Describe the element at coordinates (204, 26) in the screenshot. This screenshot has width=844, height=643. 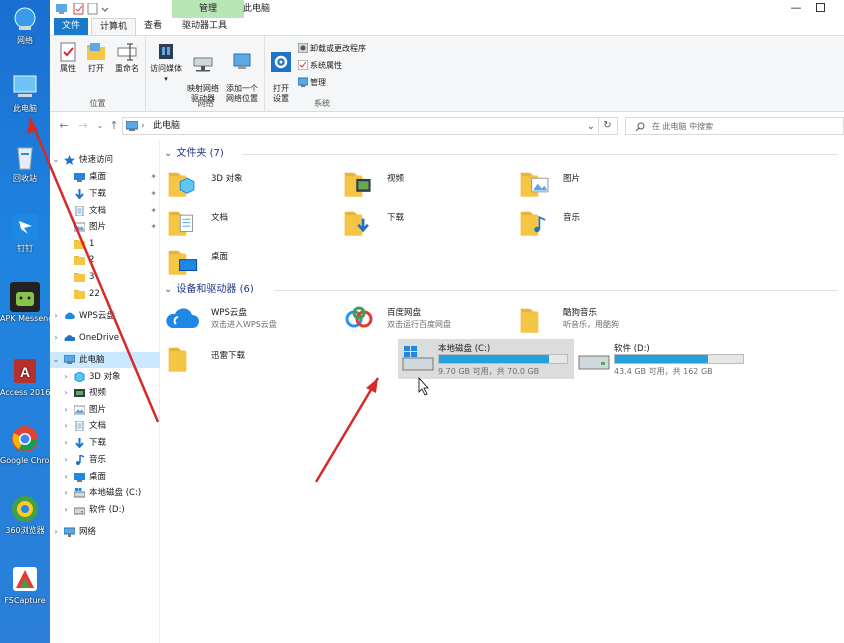
I see `tab-drive-tools: 驱动器工具` at that location.